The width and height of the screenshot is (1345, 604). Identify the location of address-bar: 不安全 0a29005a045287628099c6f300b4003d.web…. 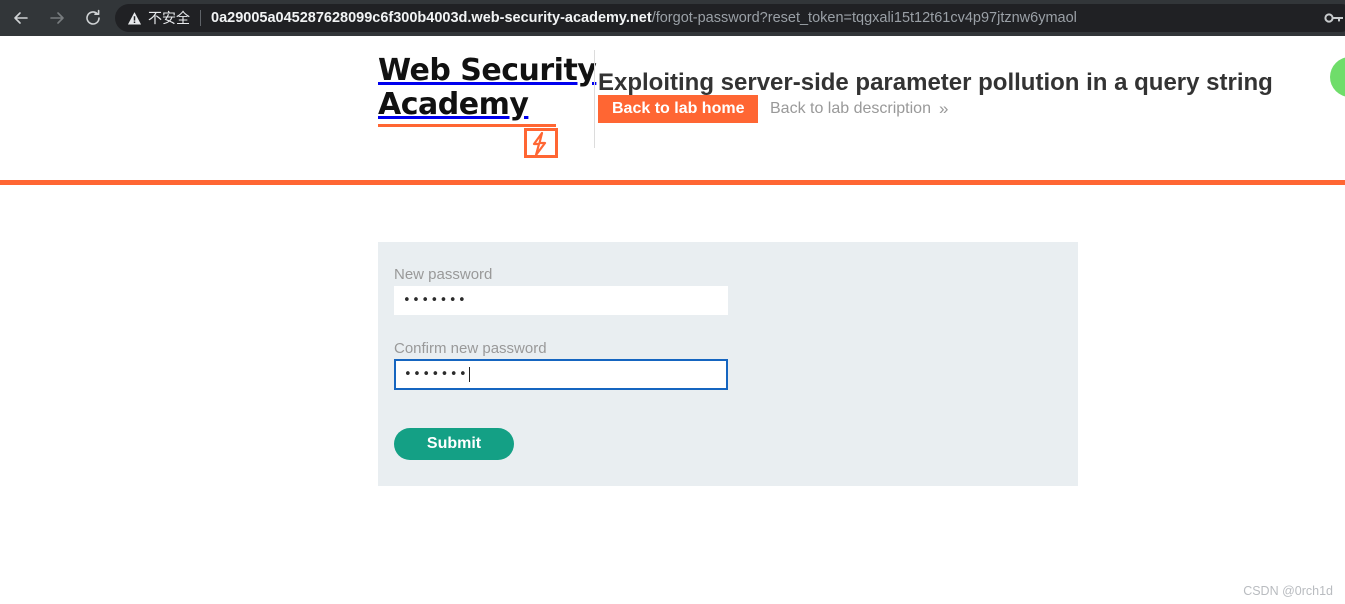
(730, 18).